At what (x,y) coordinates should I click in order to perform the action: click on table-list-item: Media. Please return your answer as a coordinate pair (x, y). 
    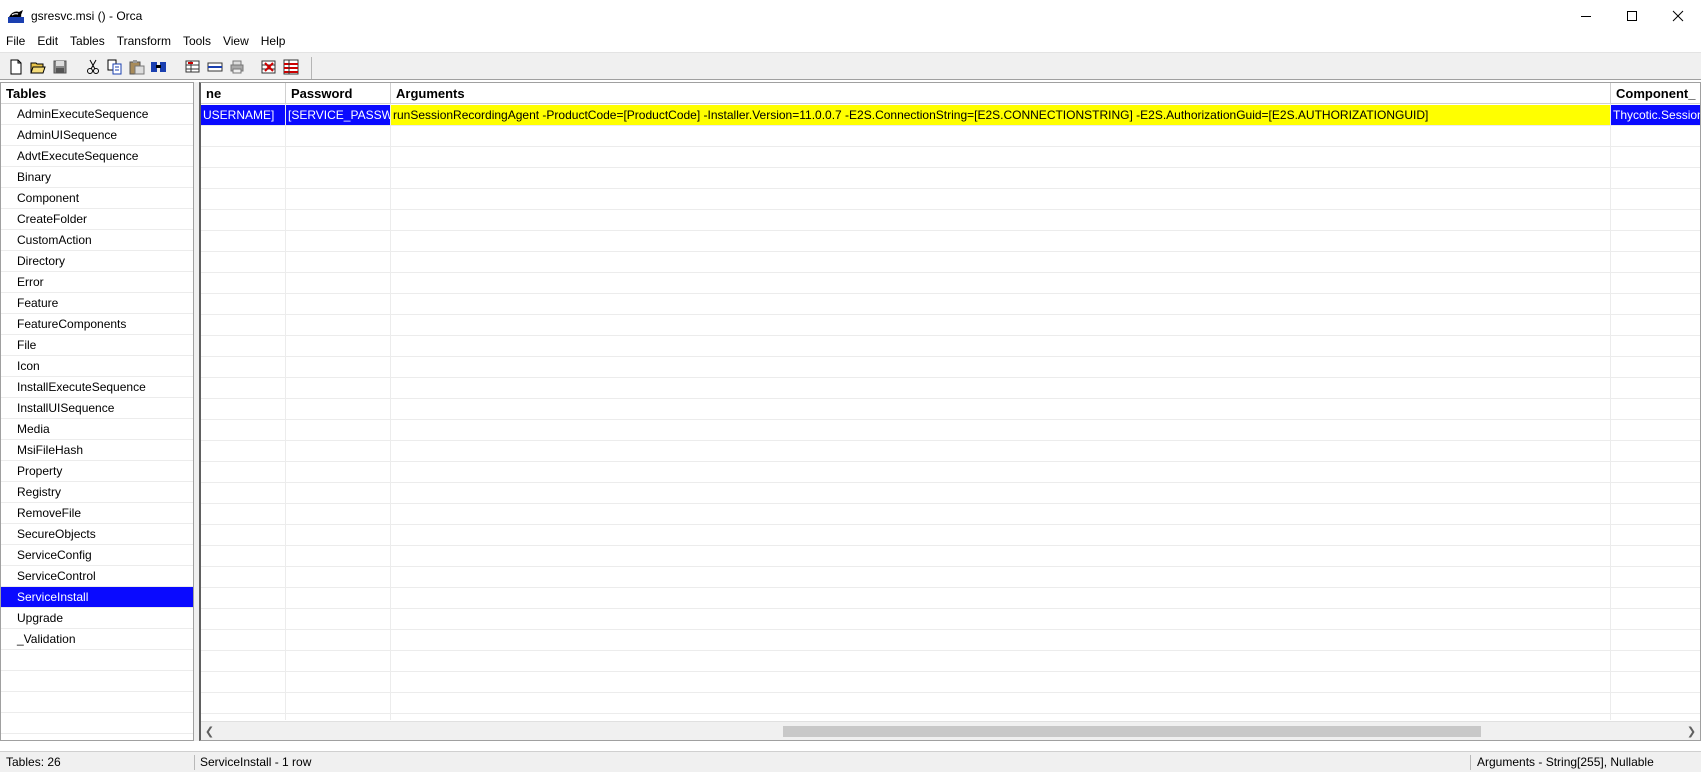
    Looking at the image, I should click on (97, 429).